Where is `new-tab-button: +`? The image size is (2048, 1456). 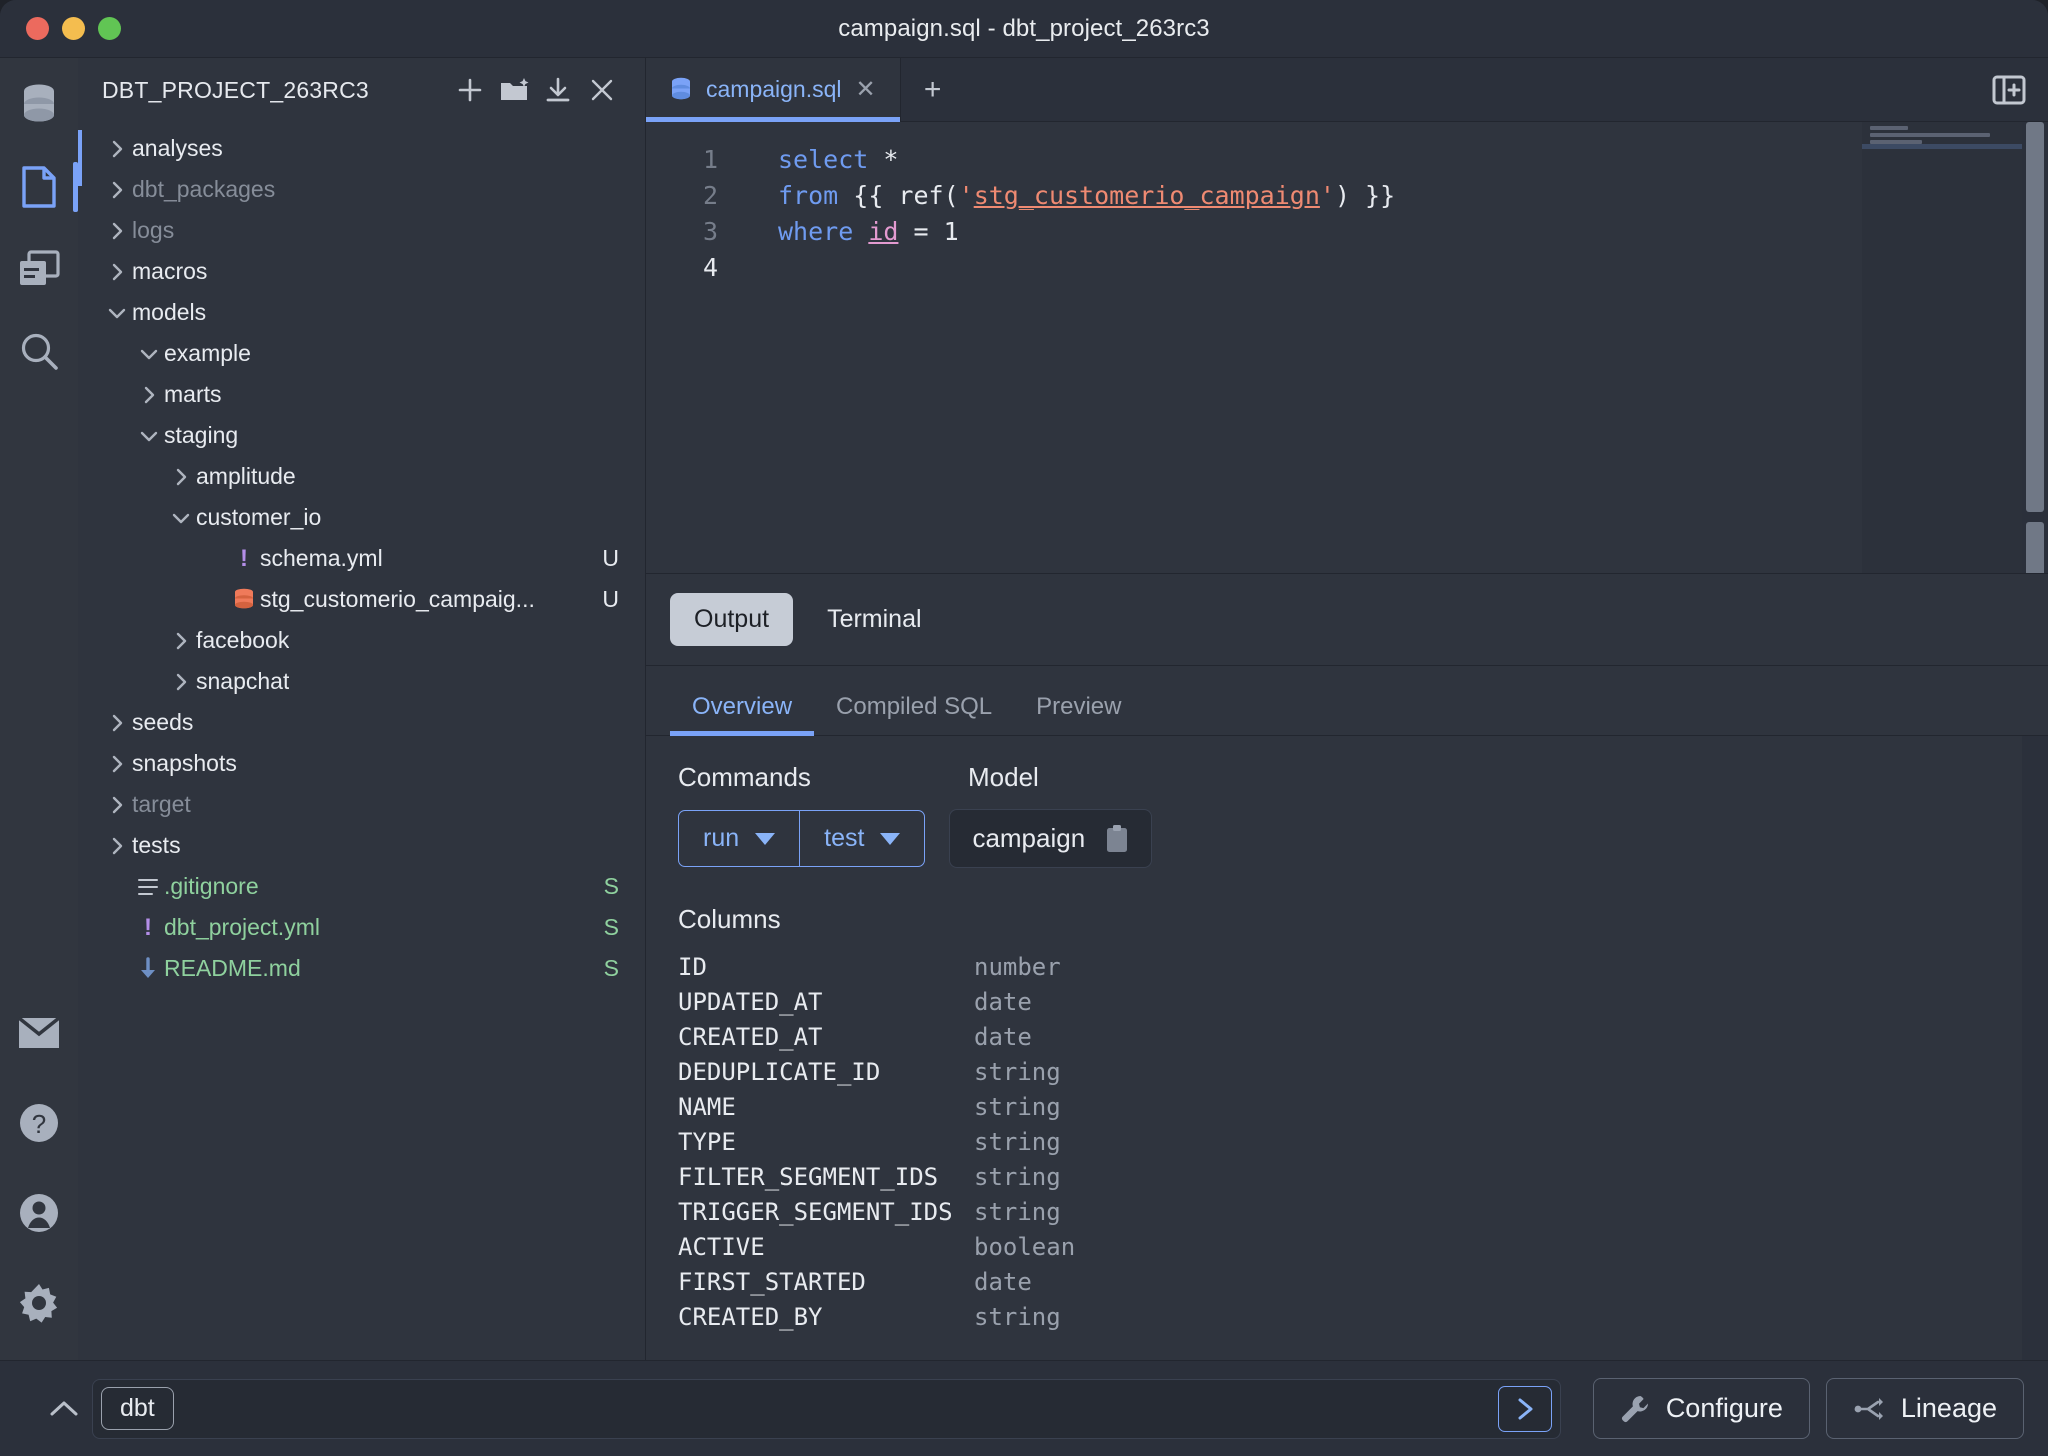 new-tab-button: + is located at coordinates (933, 89).